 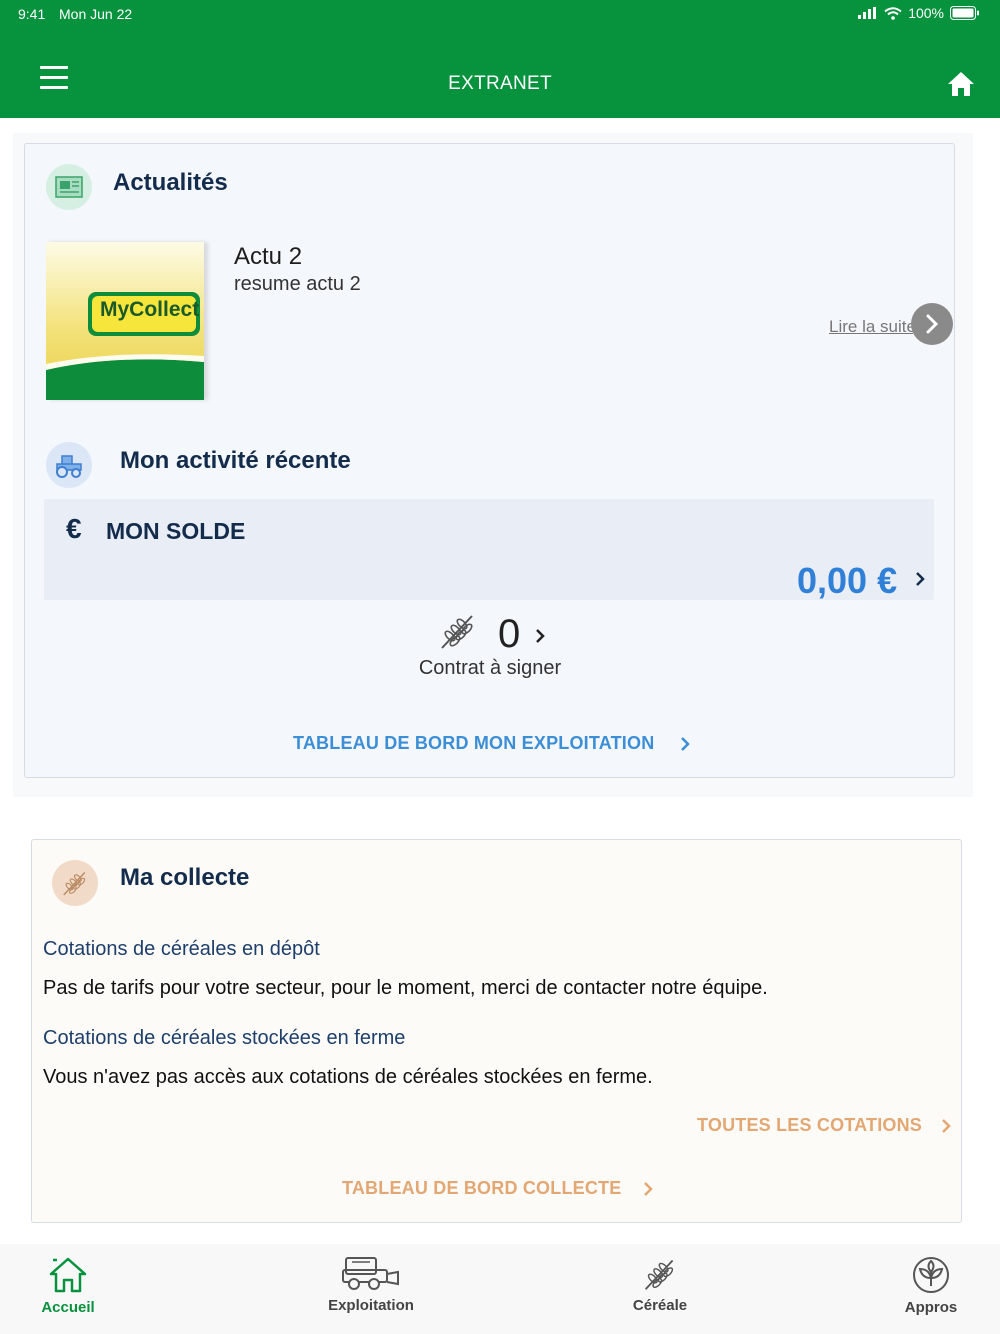 I want to click on collecte-icon-badge, so click(x=75, y=883).